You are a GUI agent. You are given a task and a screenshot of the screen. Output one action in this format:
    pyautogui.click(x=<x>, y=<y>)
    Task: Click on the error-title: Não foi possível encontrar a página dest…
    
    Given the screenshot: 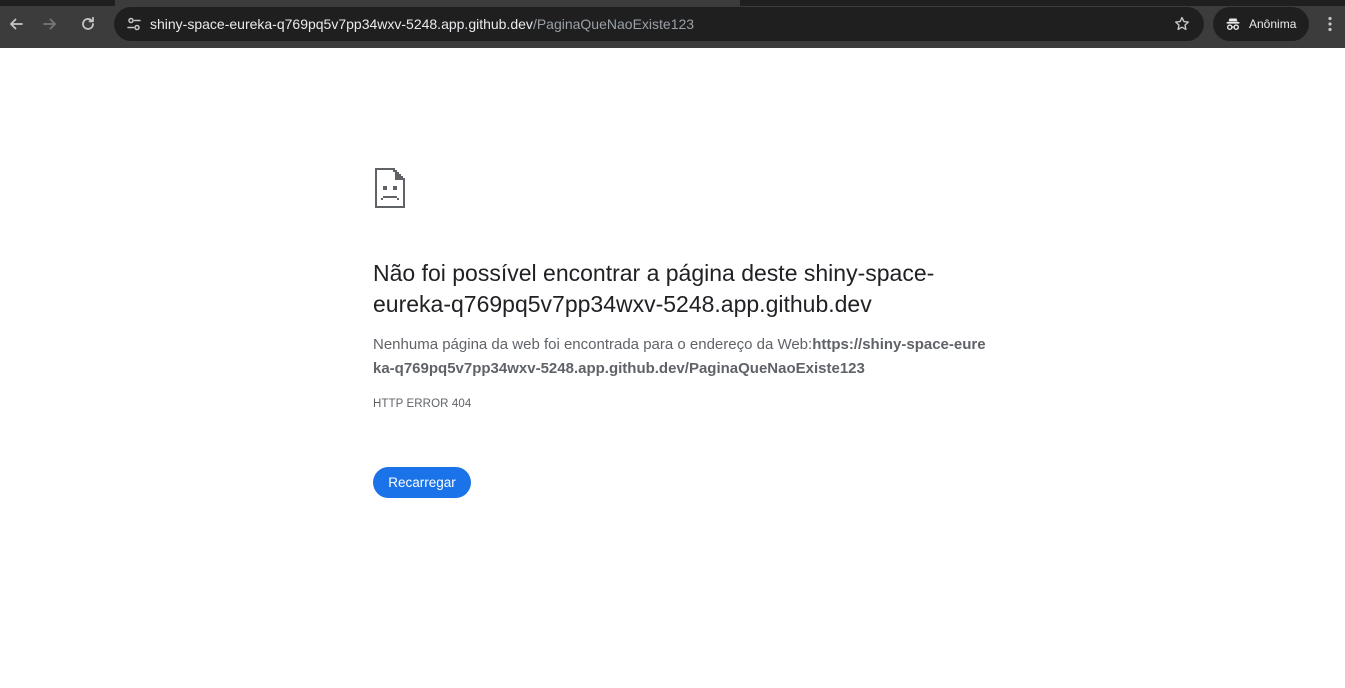 What is the action you would take?
    pyautogui.click(x=654, y=288)
    